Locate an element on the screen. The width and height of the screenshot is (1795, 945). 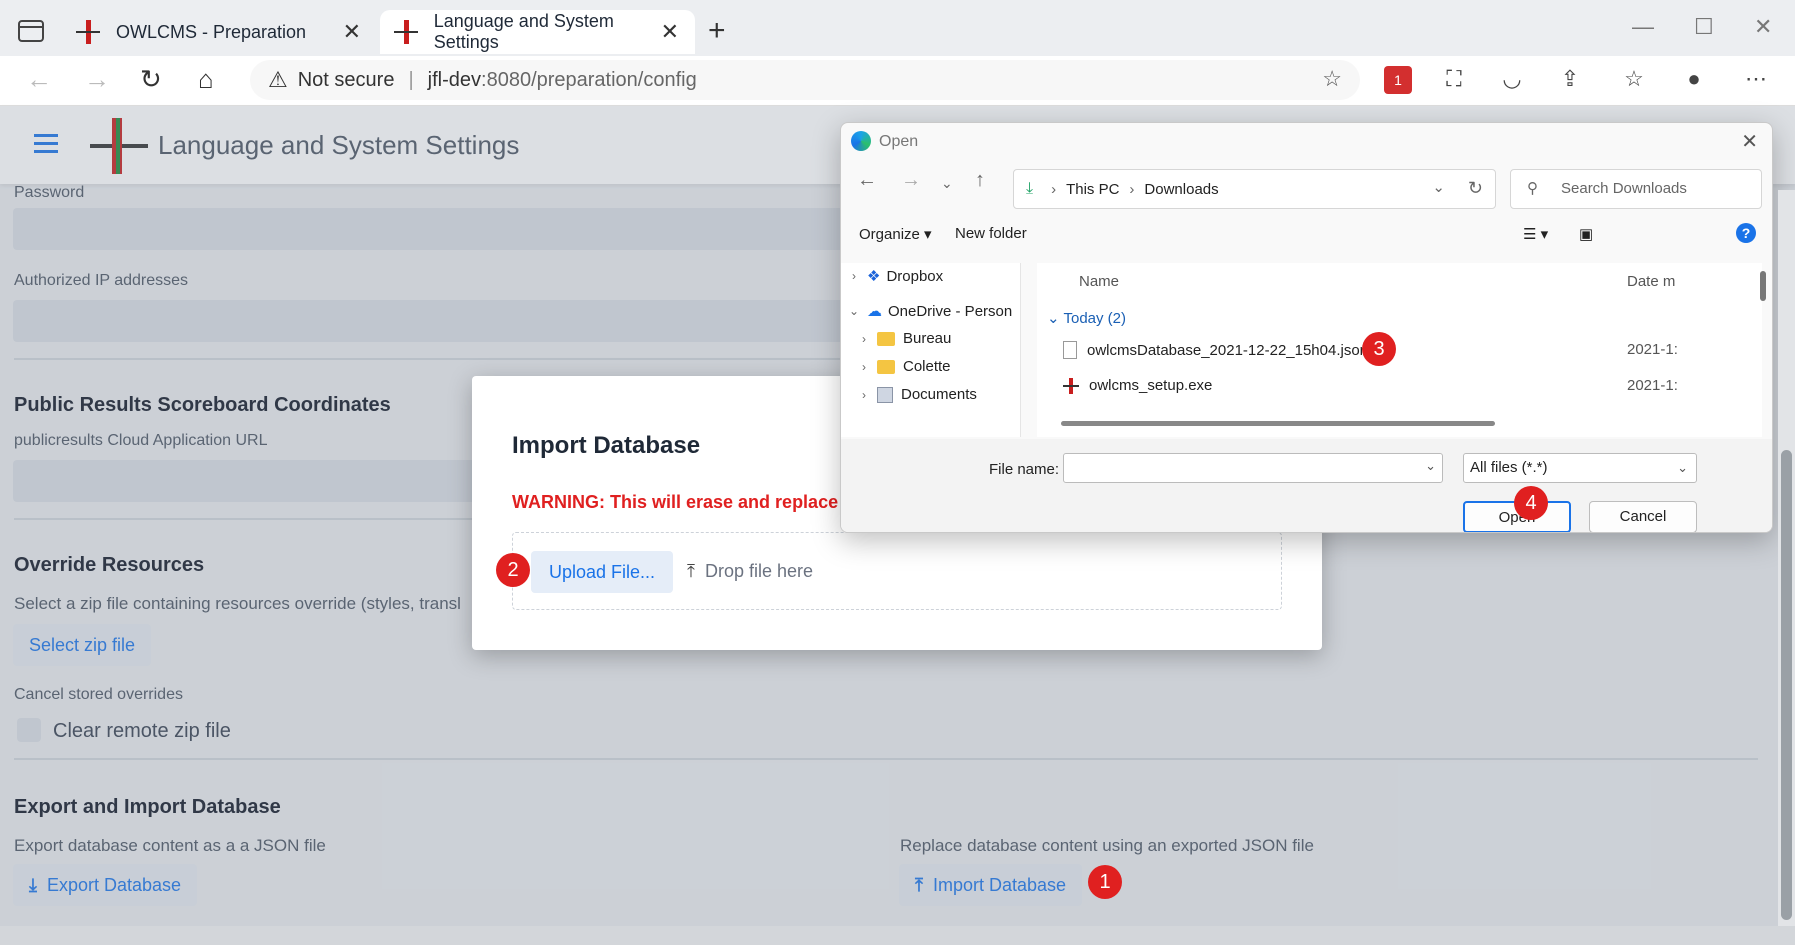
view-options-icon: ☰ ▾ is located at coordinates (1535, 234).